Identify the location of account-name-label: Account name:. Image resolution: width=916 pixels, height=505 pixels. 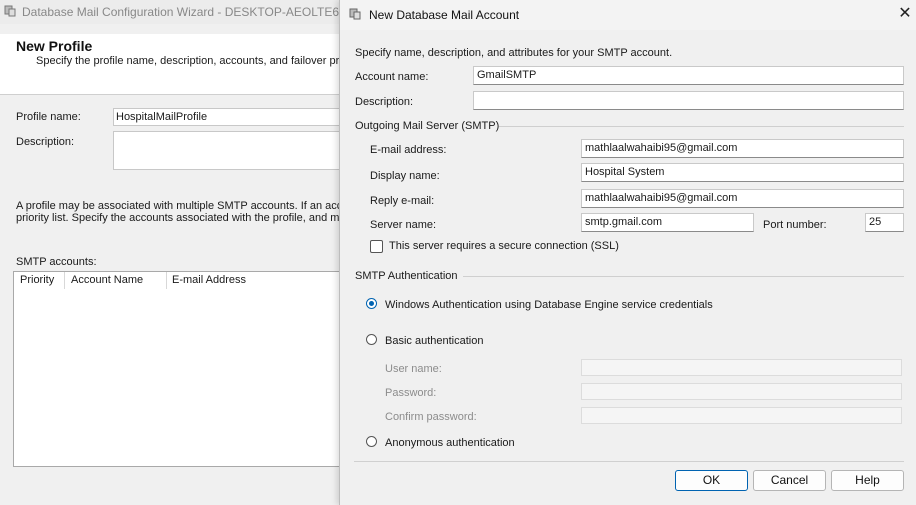
(392, 77).